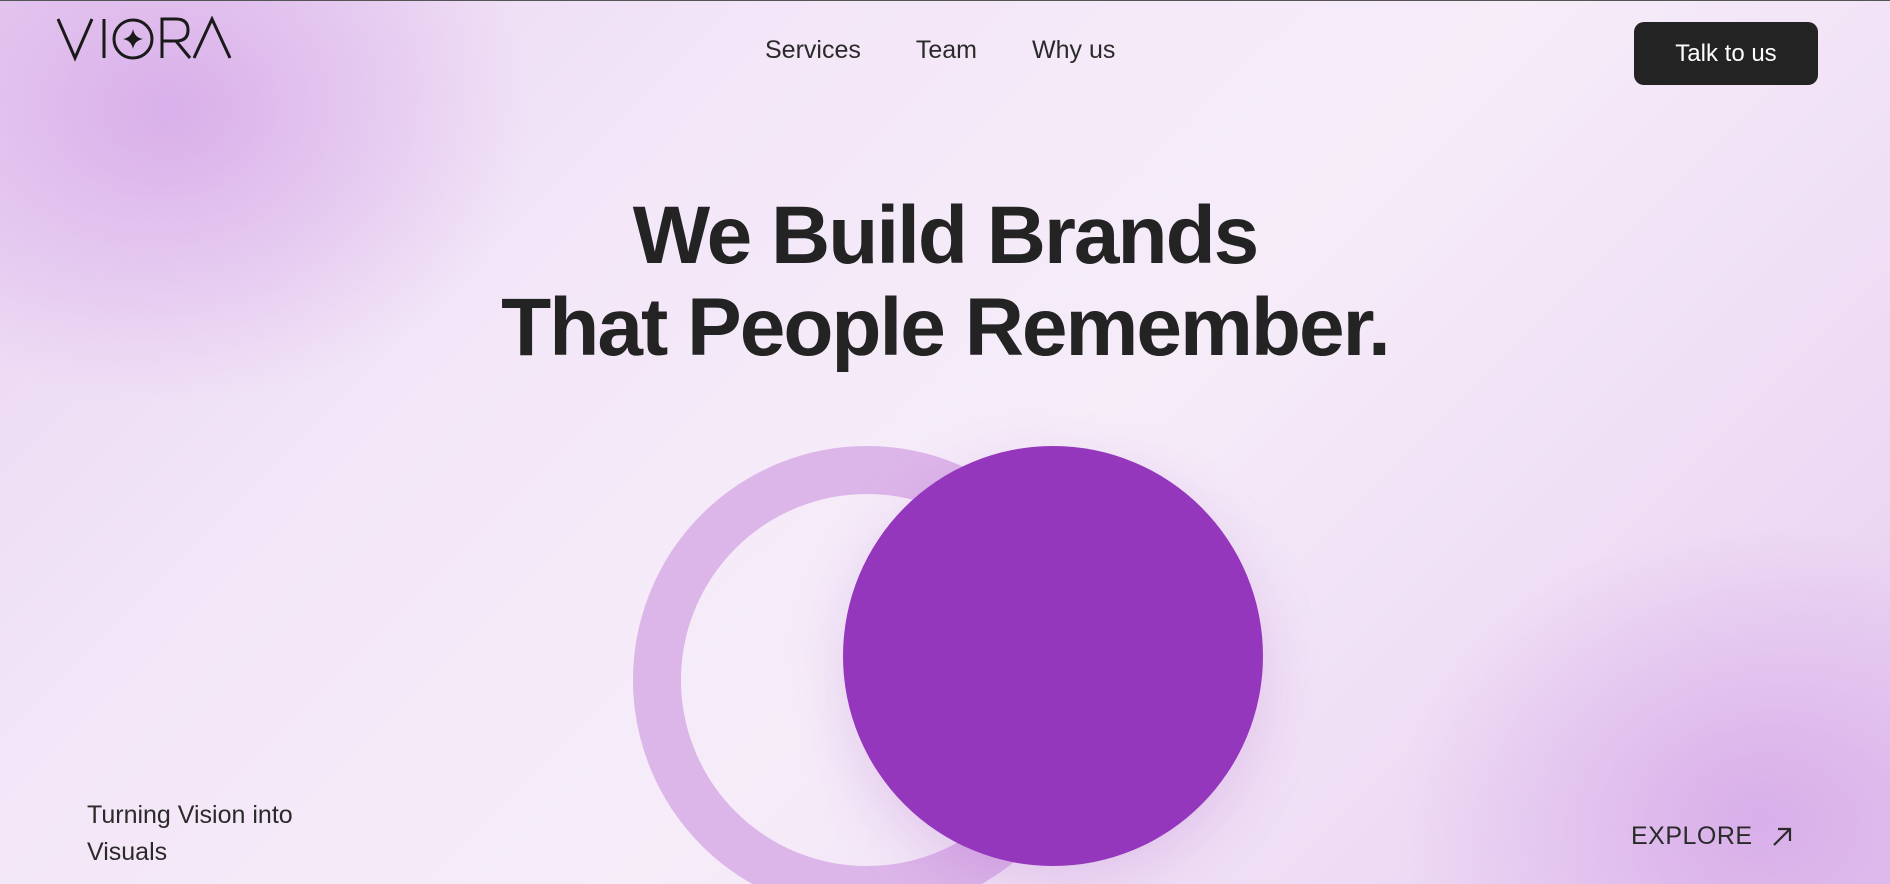 The width and height of the screenshot is (1890, 884). Describe the element at coordinates (1781, 836) in the screenshot. I see `arrow-up-right-icon` at that location.